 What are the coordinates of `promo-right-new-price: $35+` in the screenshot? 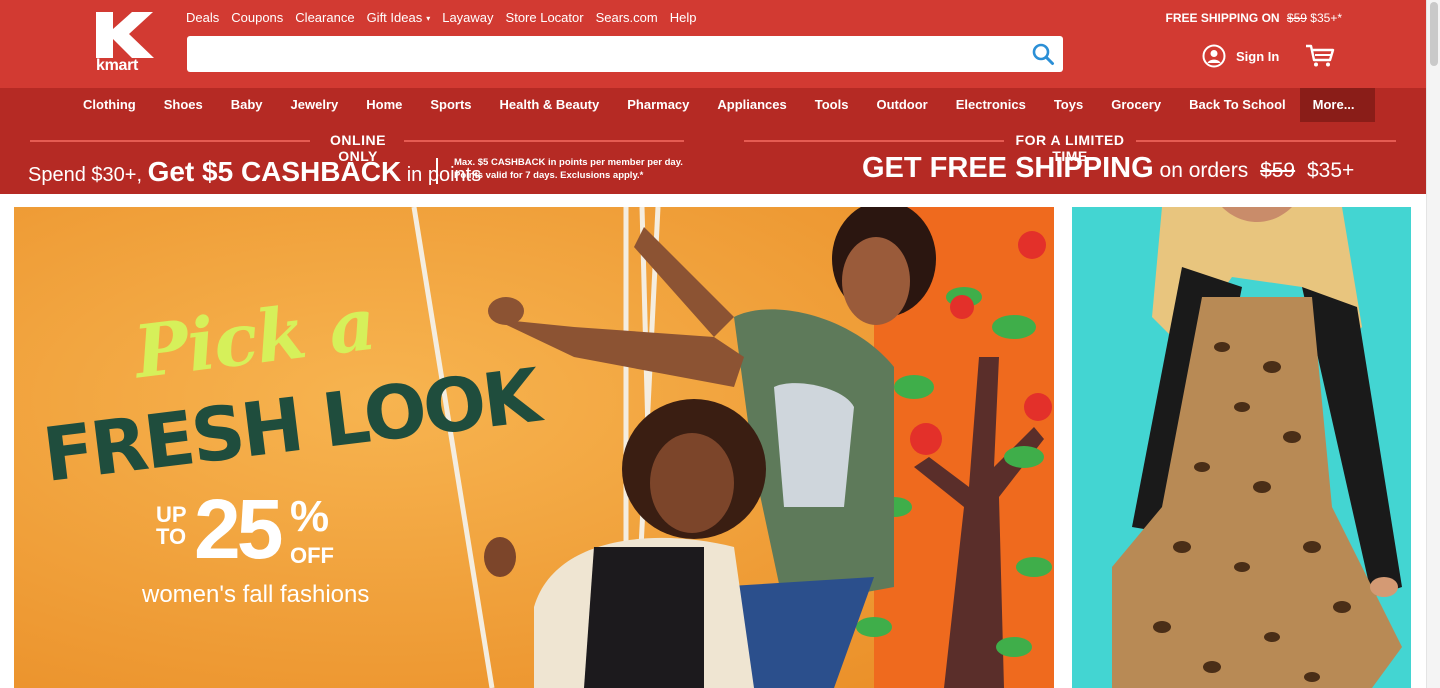 It's located at (1330, 170).